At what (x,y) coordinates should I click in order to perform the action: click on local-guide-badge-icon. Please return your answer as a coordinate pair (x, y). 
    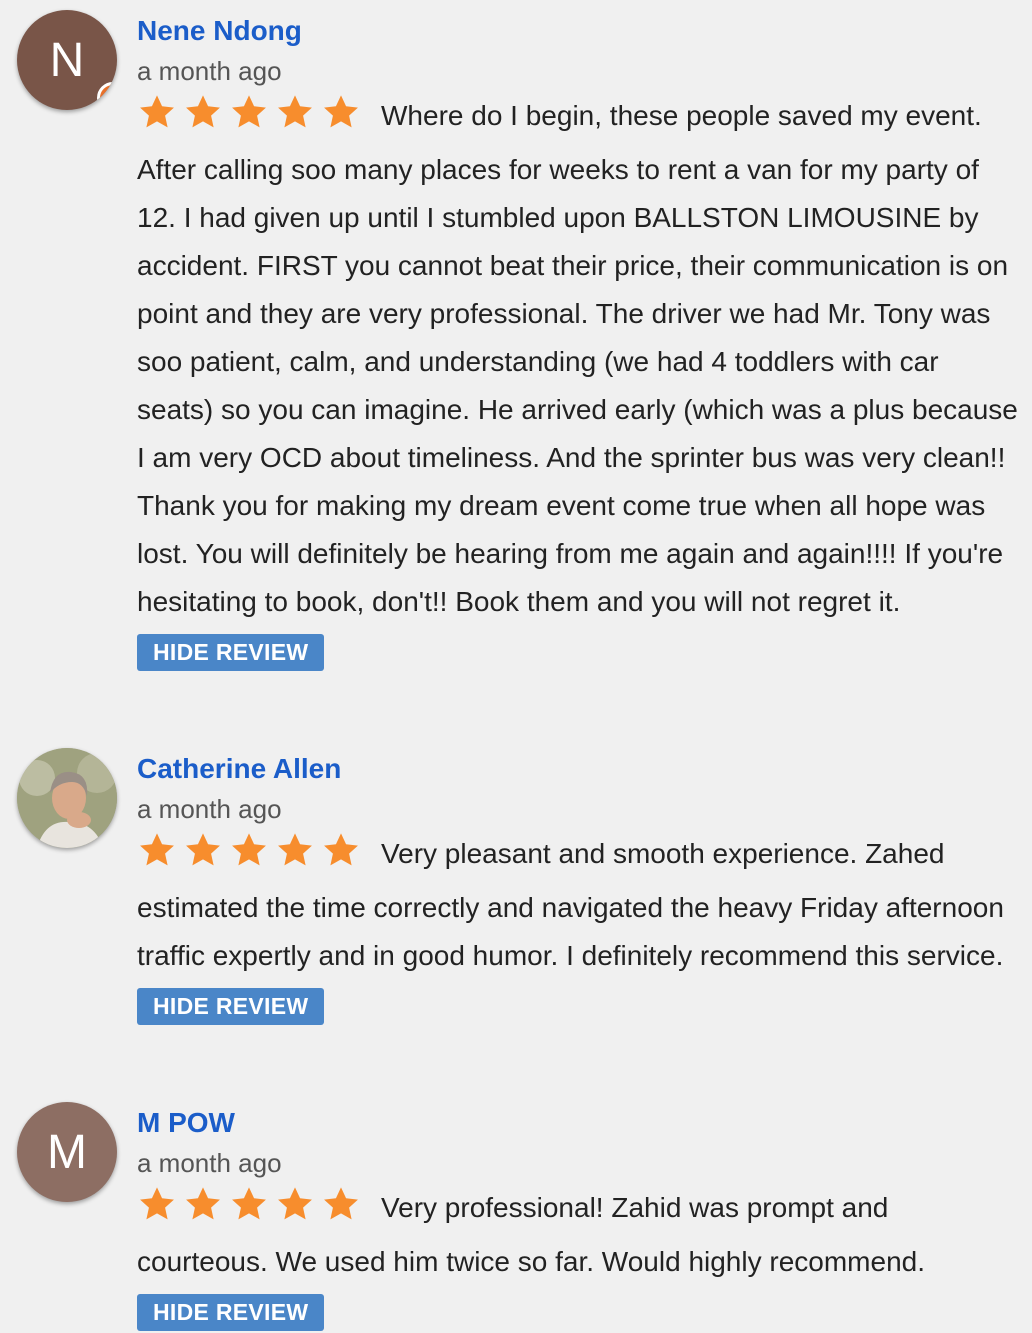
    Looking at the image, I should click on (107, 96).